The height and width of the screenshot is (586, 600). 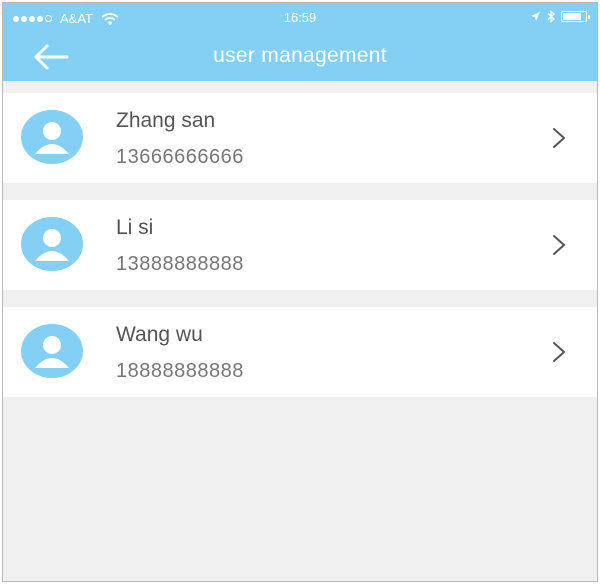 What do you see at coordinates (551, 16) in the screenshot?
I see `bluetooth-icon` at bounding box center [551, 16].